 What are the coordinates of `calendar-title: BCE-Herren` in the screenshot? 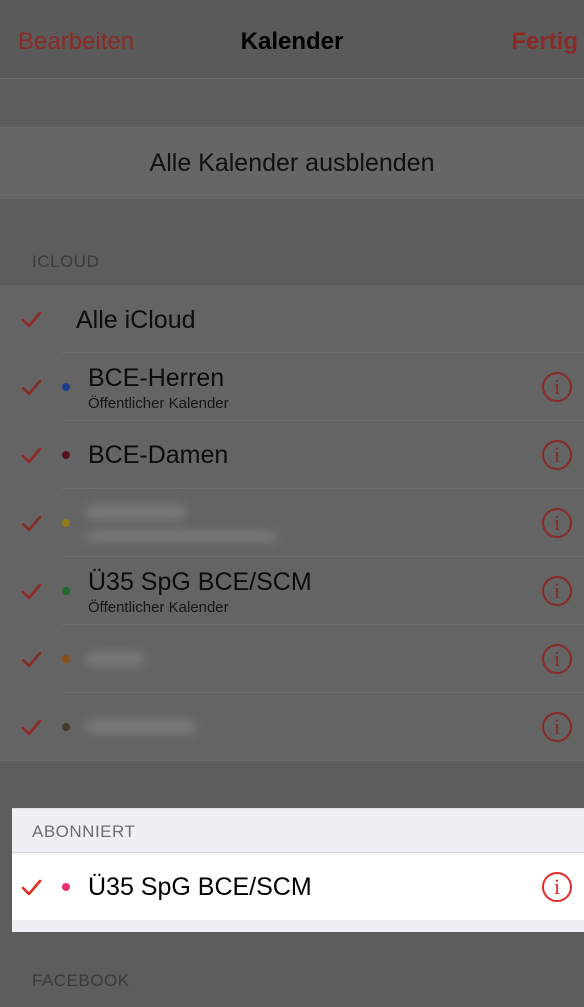 It's located at (156, 378).